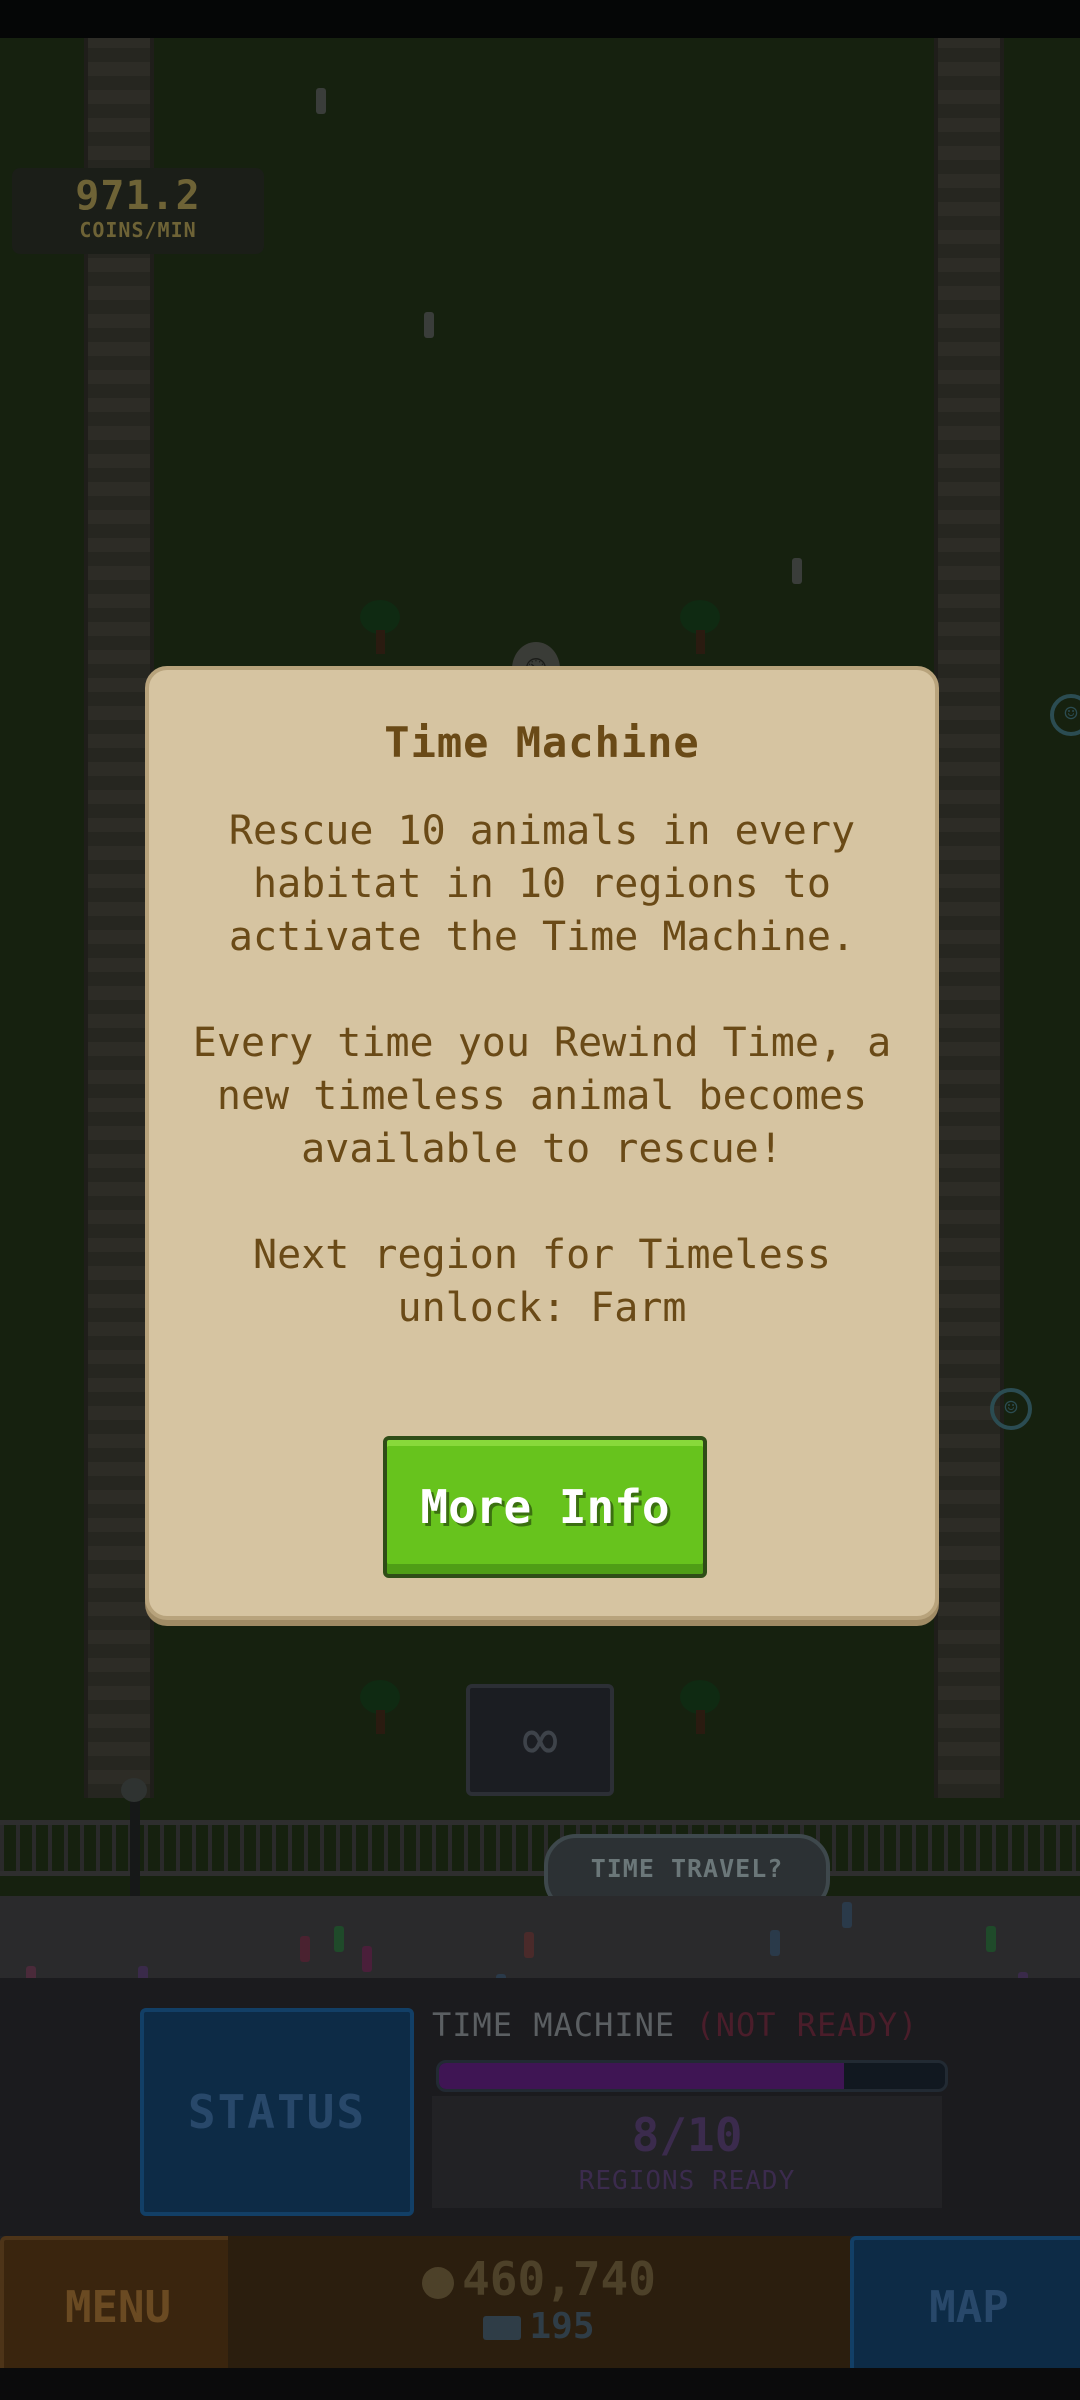 The image size is (1080, 2400). What do you see at coordinates (687, 2135) in the screenshot?
I see `regions-count: 8/10` at bounding box center [687, 2135].